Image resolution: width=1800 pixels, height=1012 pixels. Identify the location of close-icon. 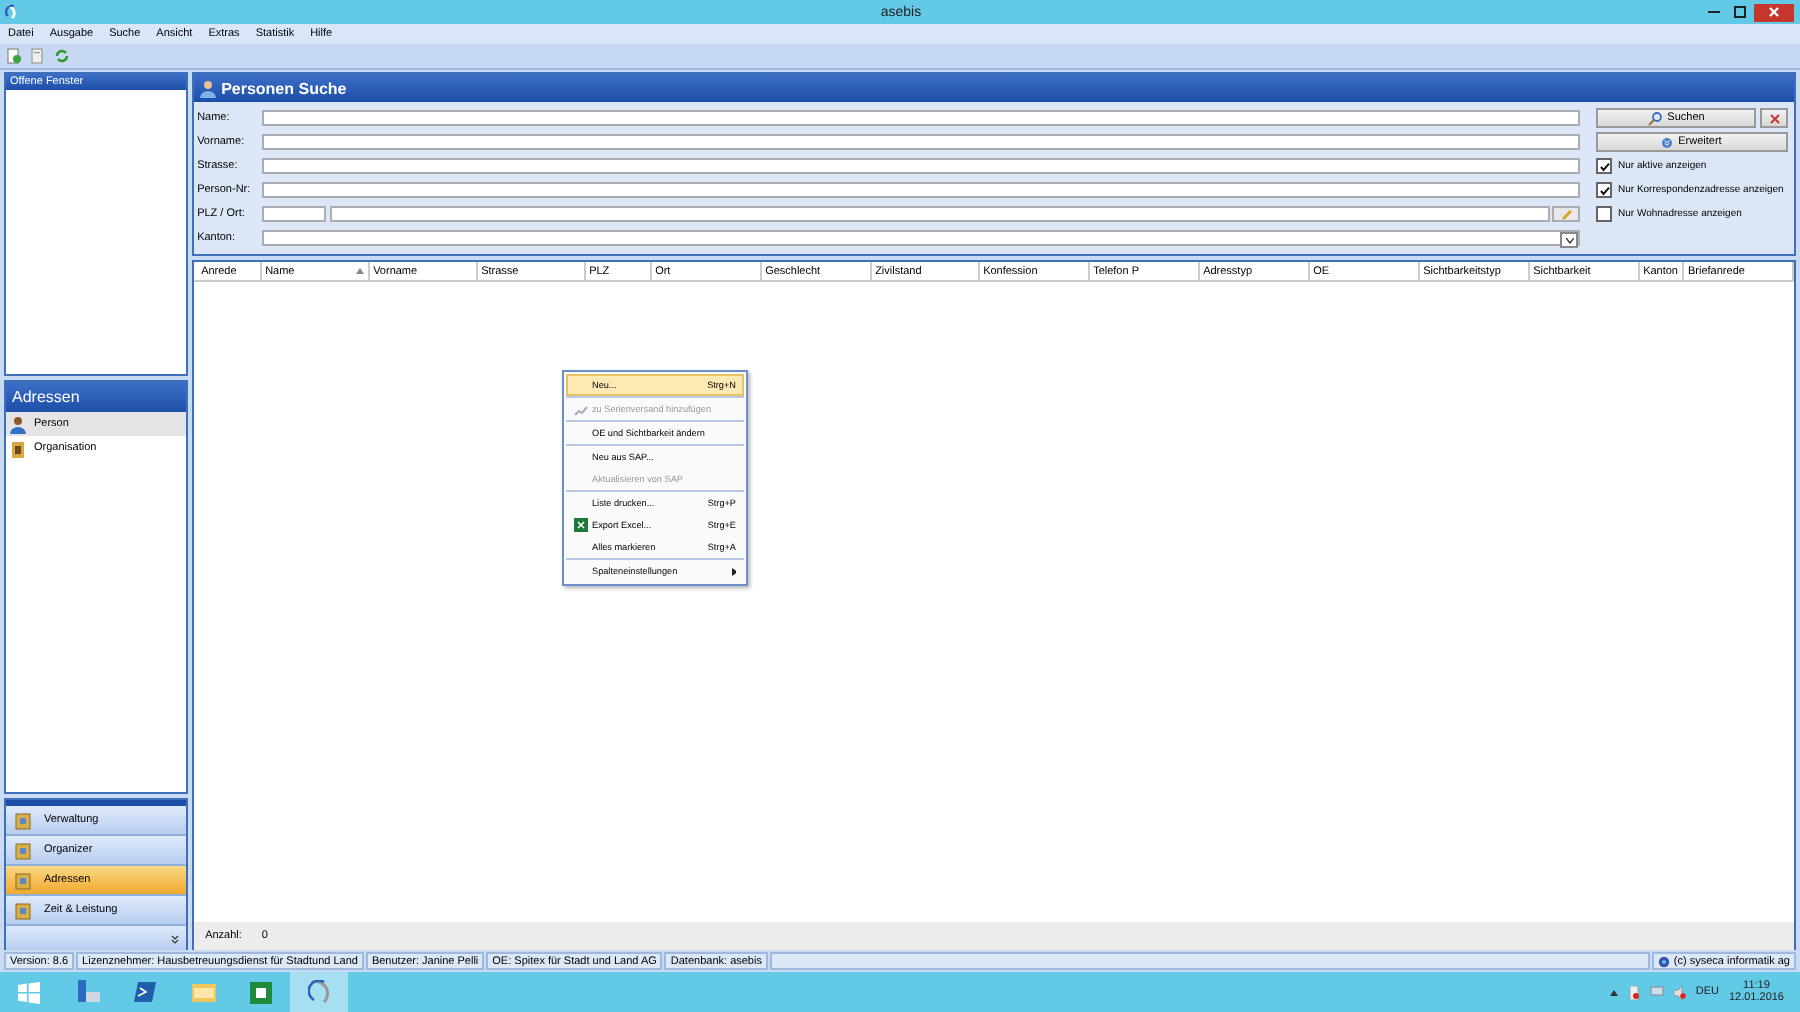
(1774, 12).